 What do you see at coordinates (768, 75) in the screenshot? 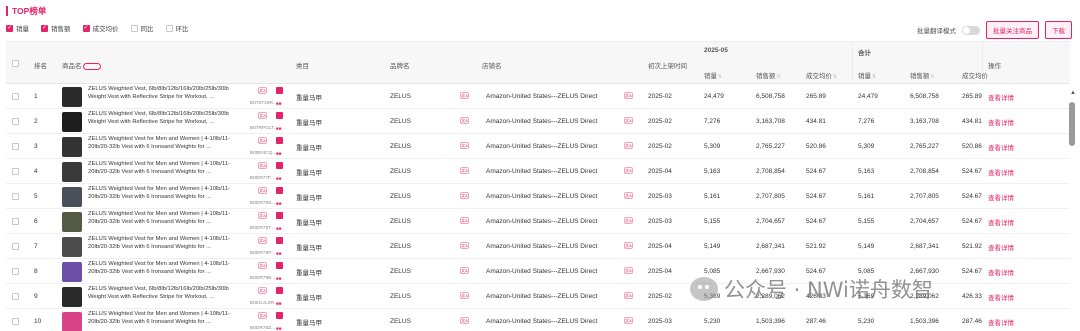
I see `header-revenue: 销售额⇅` at bounding box center [768, 75].